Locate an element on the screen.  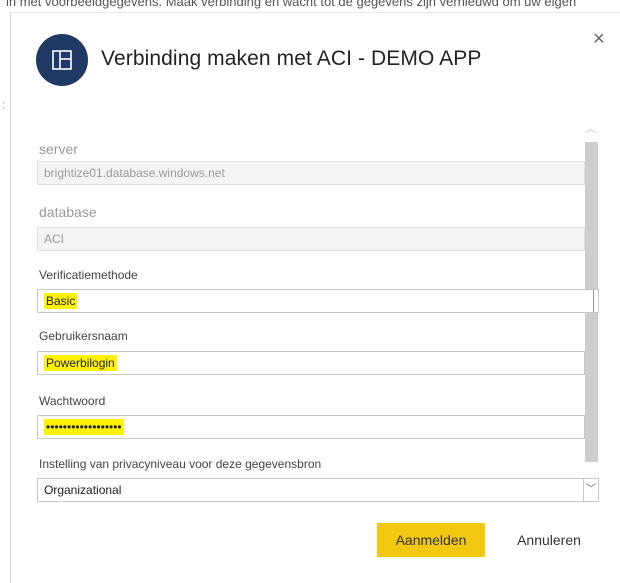
select-edge is located at coordinates (595, 301).